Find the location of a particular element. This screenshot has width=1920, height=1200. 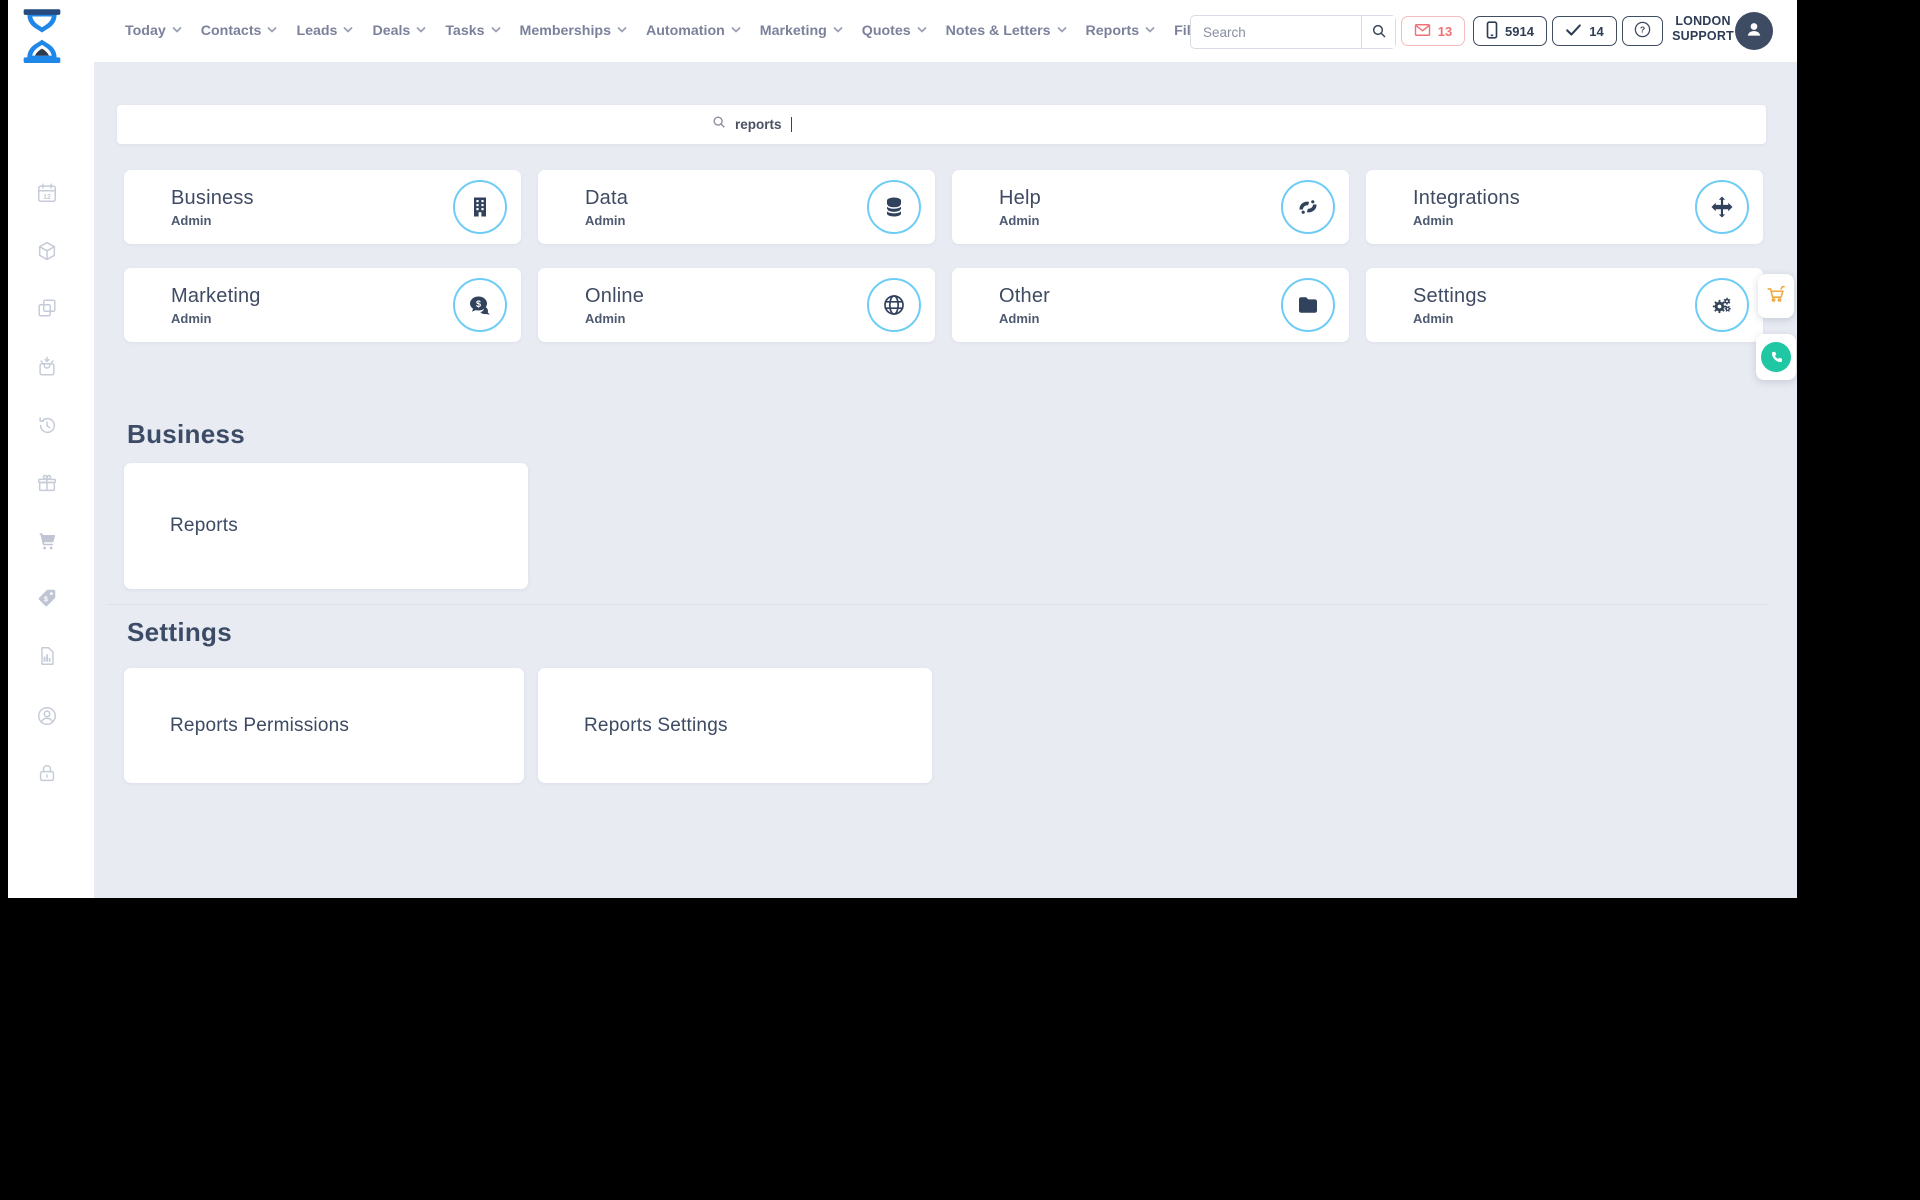

sidebar-cube-icon is located at coordinates (47, 251).